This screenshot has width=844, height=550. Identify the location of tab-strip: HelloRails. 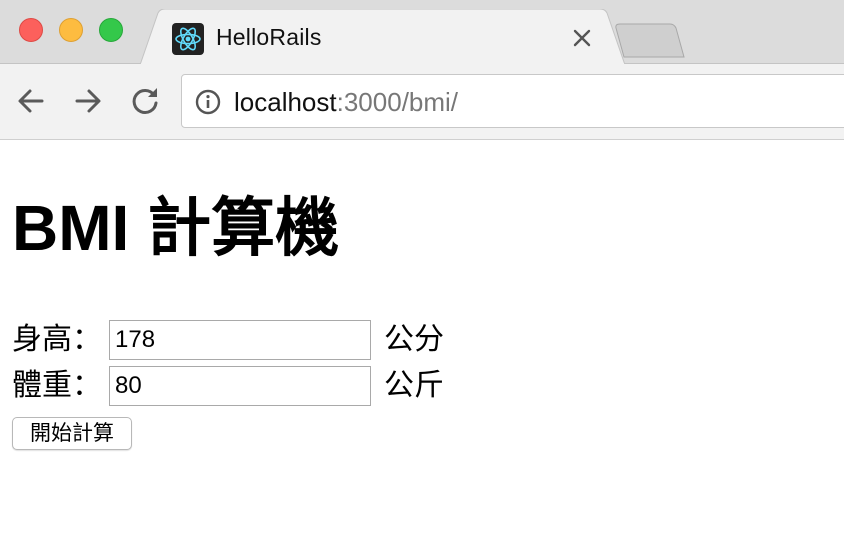
(422, 32).